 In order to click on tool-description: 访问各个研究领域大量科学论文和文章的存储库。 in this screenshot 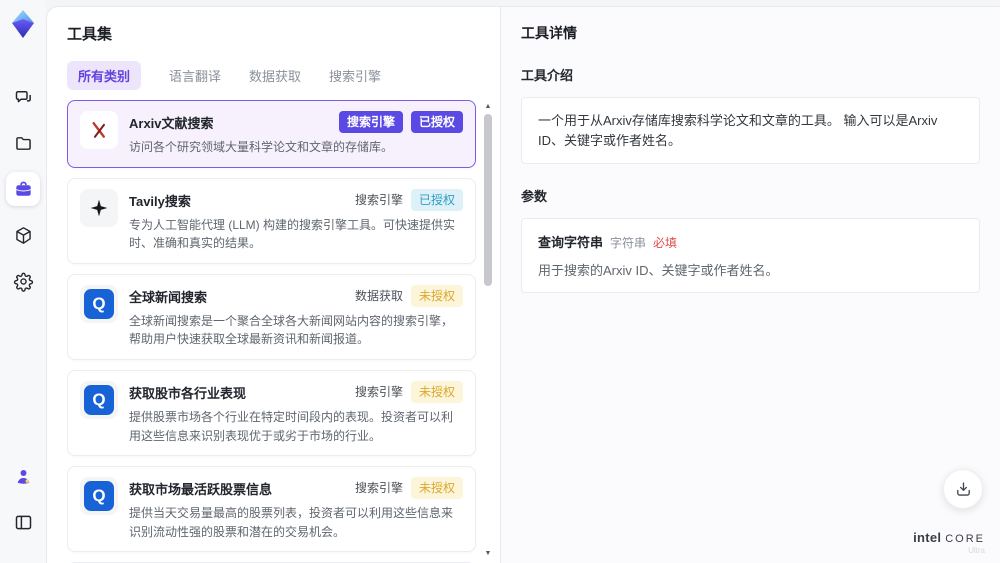, I will do `click(261, 147)`.